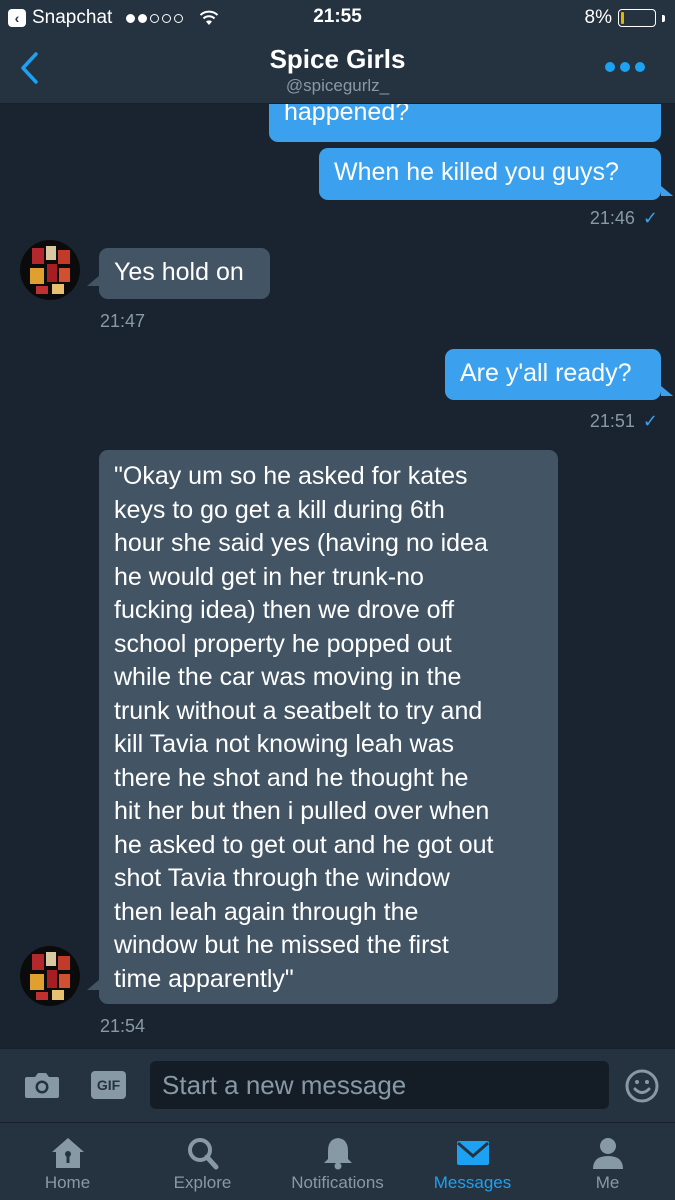 Image resolution: width=675 pixels, height=1200 pixels. What do you see at coordinates (284, 744) in the screenshot?
I see `message-line: kill Tavia not knowing leah was` at bounding box center [284, 744].